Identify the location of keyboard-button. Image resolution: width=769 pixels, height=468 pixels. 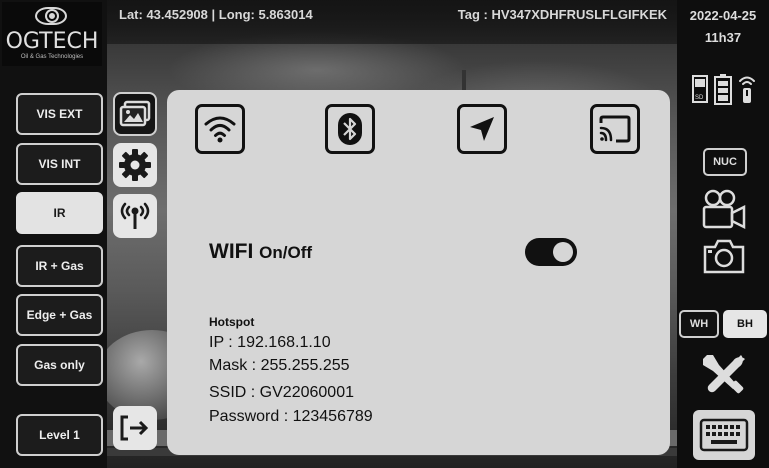
(724, 435).